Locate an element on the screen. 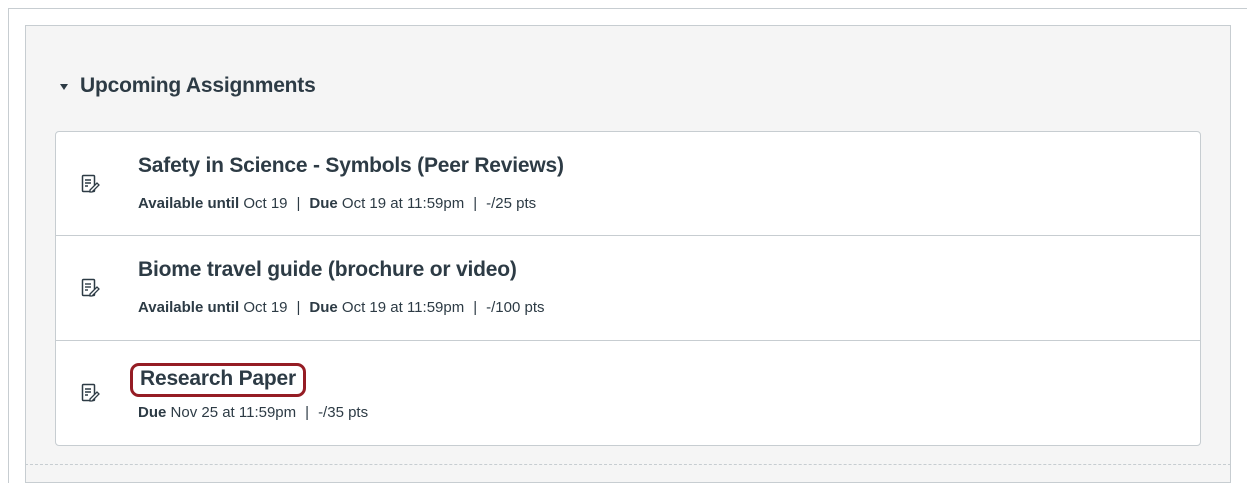  assignment-title-link-highlighted: Research Paper is located at coordinates (218, 380).